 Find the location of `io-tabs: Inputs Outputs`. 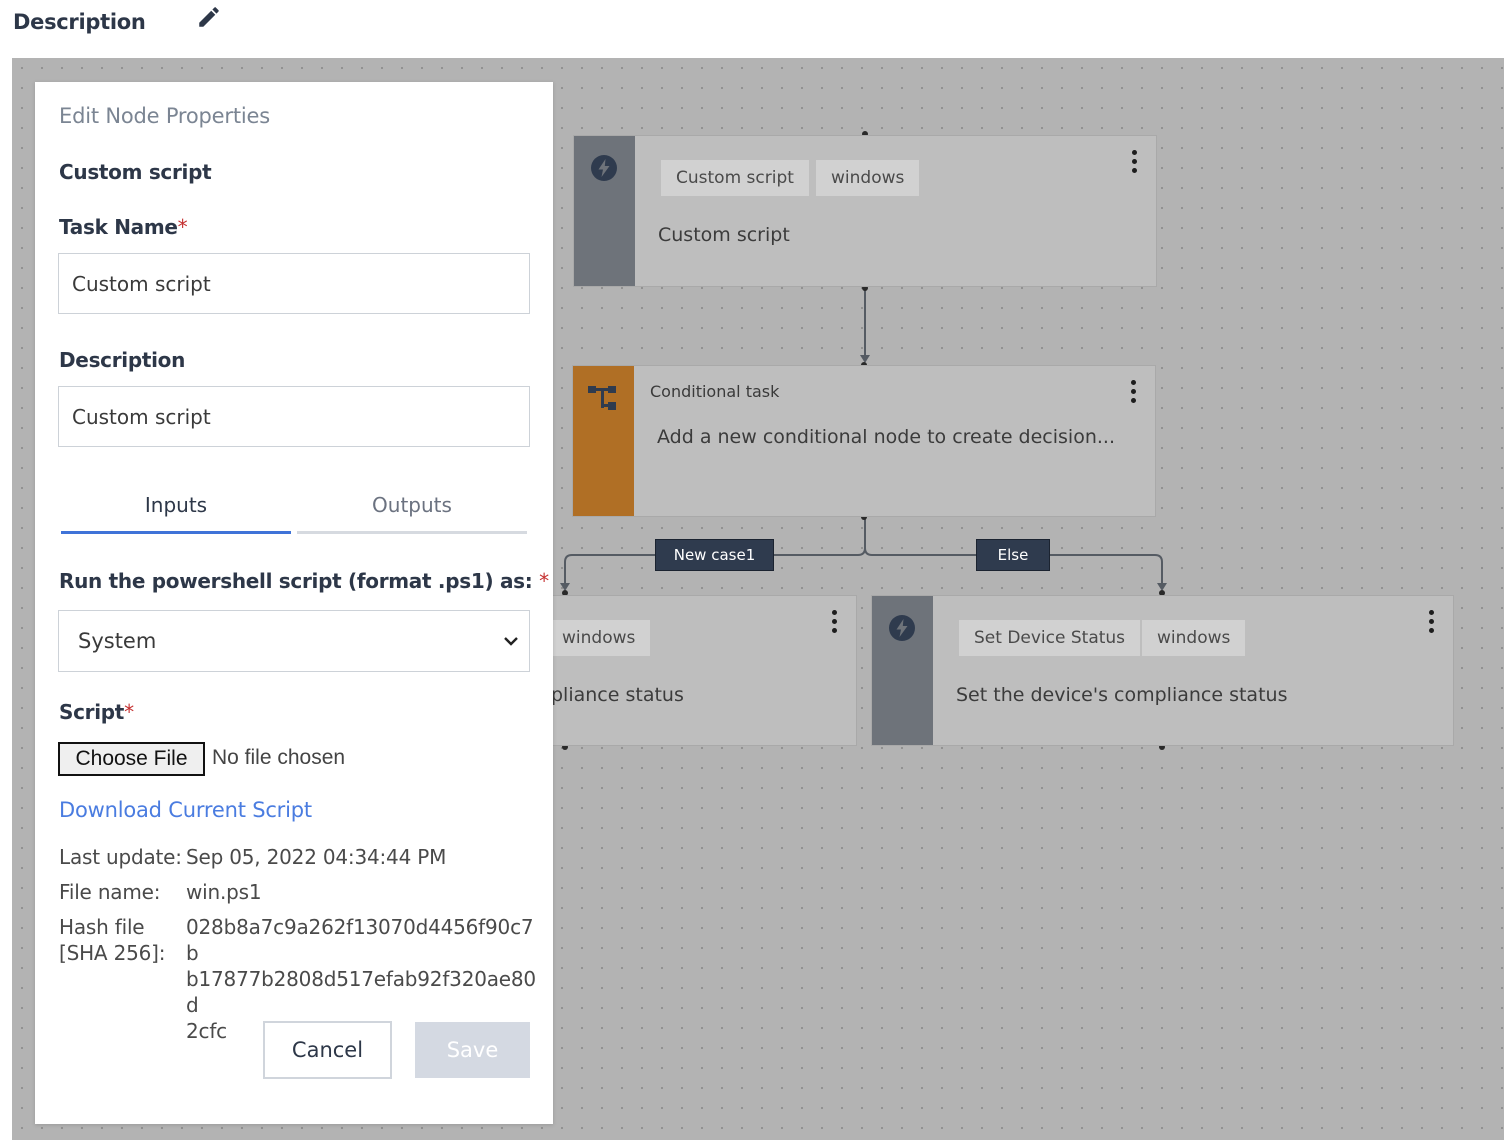

io-tabs: Inputs Outputs is located at coordinates (294, 508).